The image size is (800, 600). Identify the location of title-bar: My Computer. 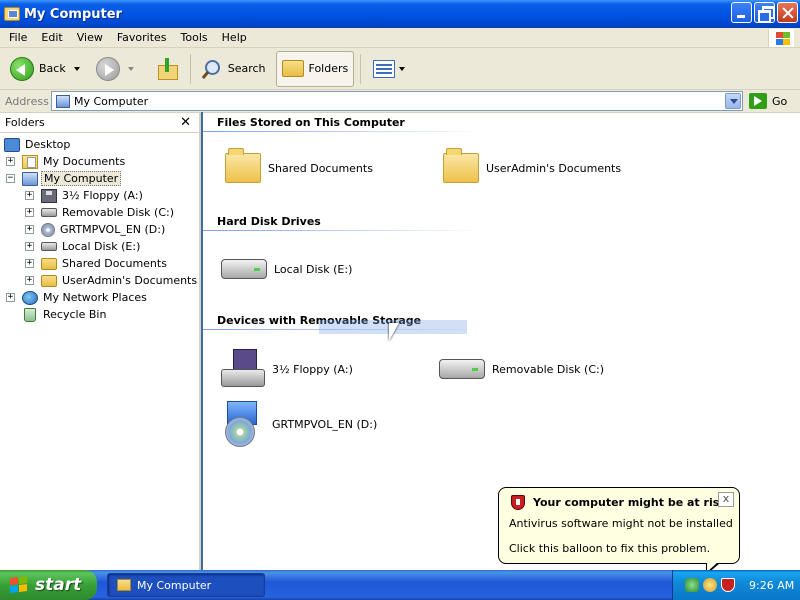
(400, 14).